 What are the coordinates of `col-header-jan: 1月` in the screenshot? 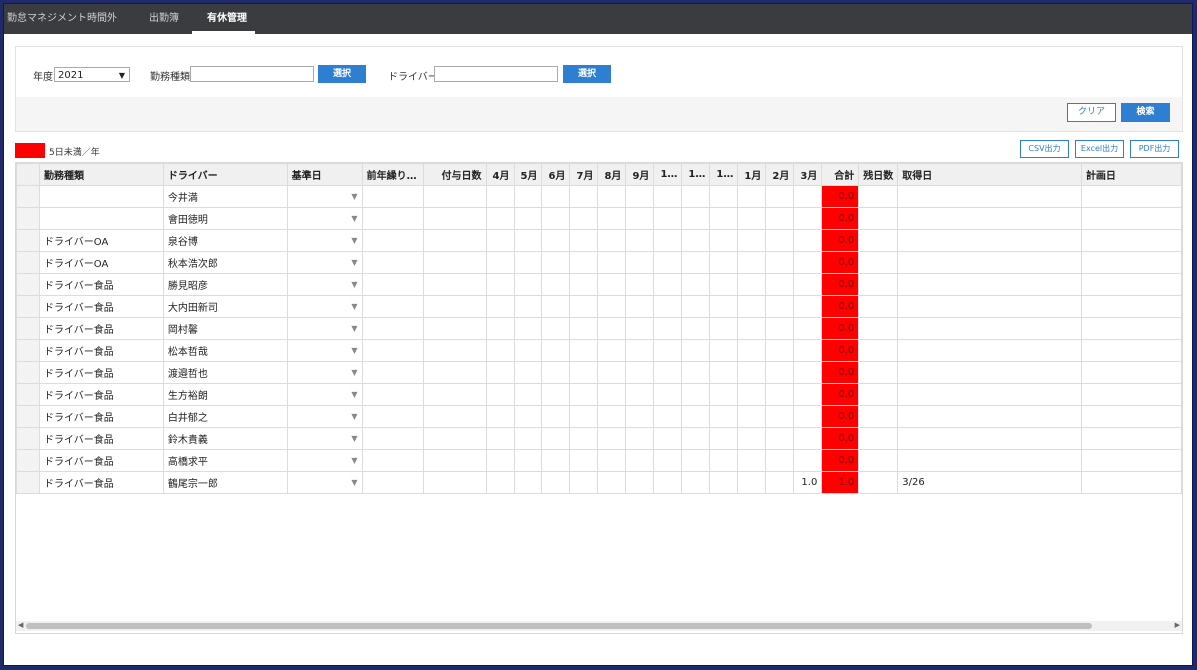 It's located at (752, 174).